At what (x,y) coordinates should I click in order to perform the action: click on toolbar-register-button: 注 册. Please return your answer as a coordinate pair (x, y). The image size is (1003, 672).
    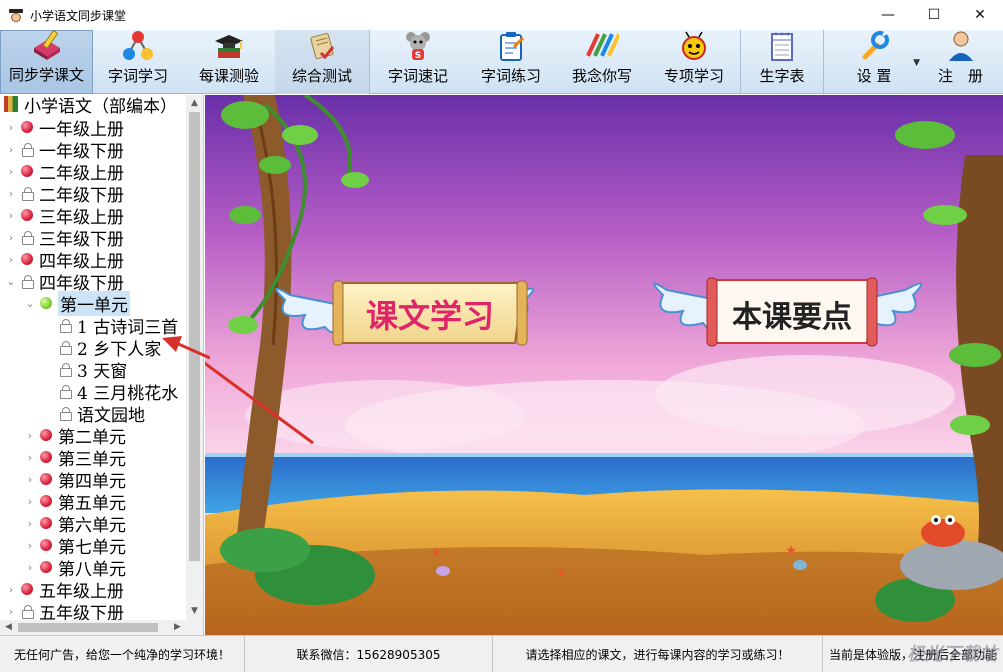
    Looking at the image, I should click on (960, 62).